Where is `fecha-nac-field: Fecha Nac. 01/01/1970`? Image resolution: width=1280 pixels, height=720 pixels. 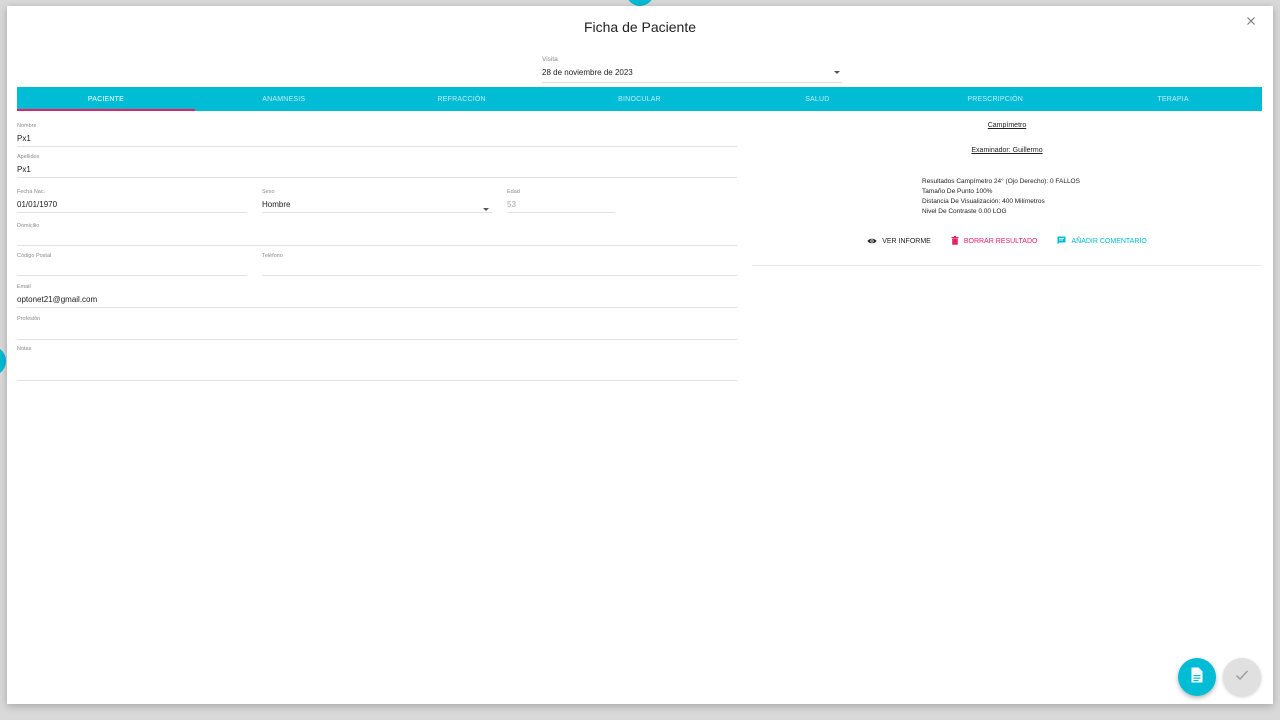
fecha-nac-field: Fecha Nac. 01/01/1970 is located at coordinates (132, 201).